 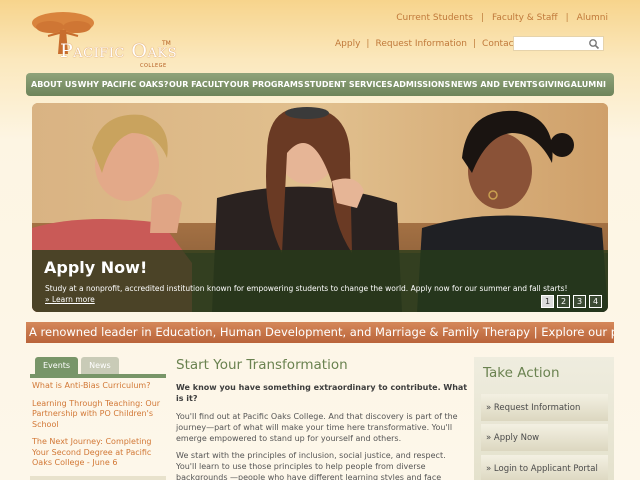 What do you see at coordinates (98, 477) in the screenshot?
I see `events-panel-footer` at bounding box center [98, 477].